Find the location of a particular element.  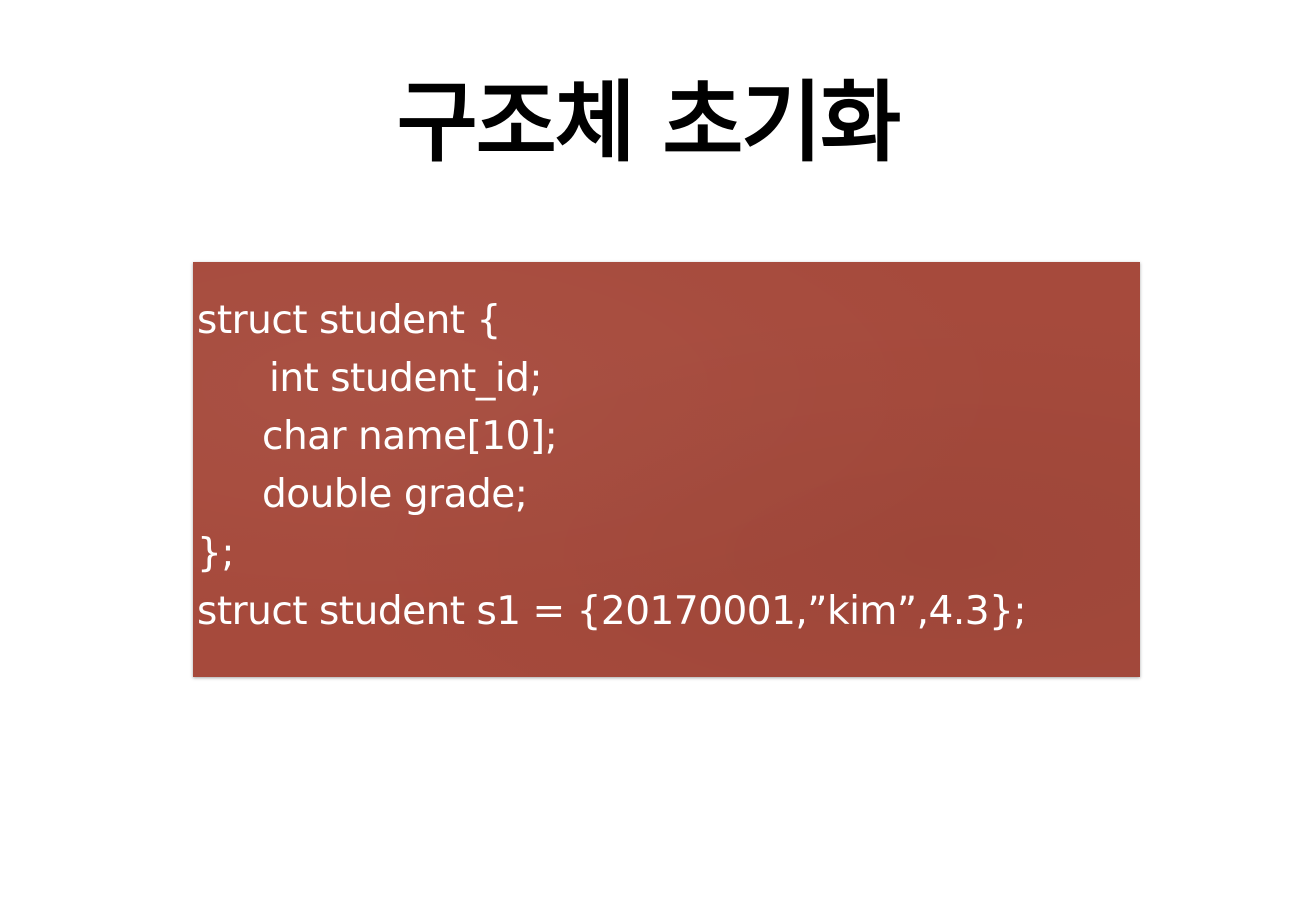

code-line: char name[10]; is located at coordinates (410, 436).